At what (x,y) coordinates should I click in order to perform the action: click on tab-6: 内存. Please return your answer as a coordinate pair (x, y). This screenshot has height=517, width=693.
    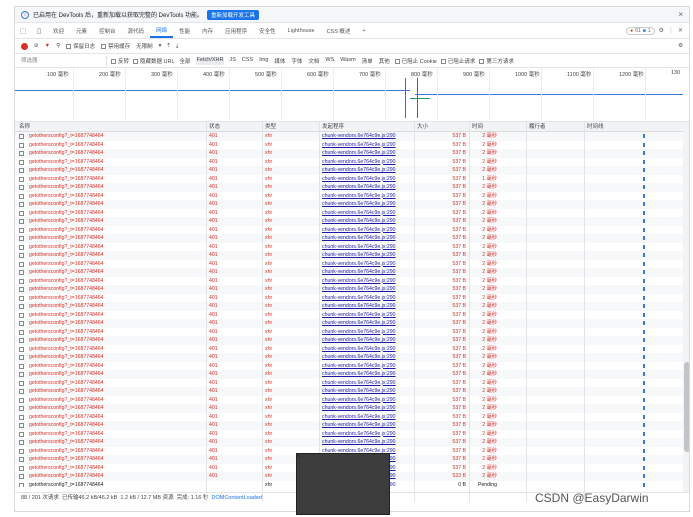
    Looking at the image, I should click on (207, 30).